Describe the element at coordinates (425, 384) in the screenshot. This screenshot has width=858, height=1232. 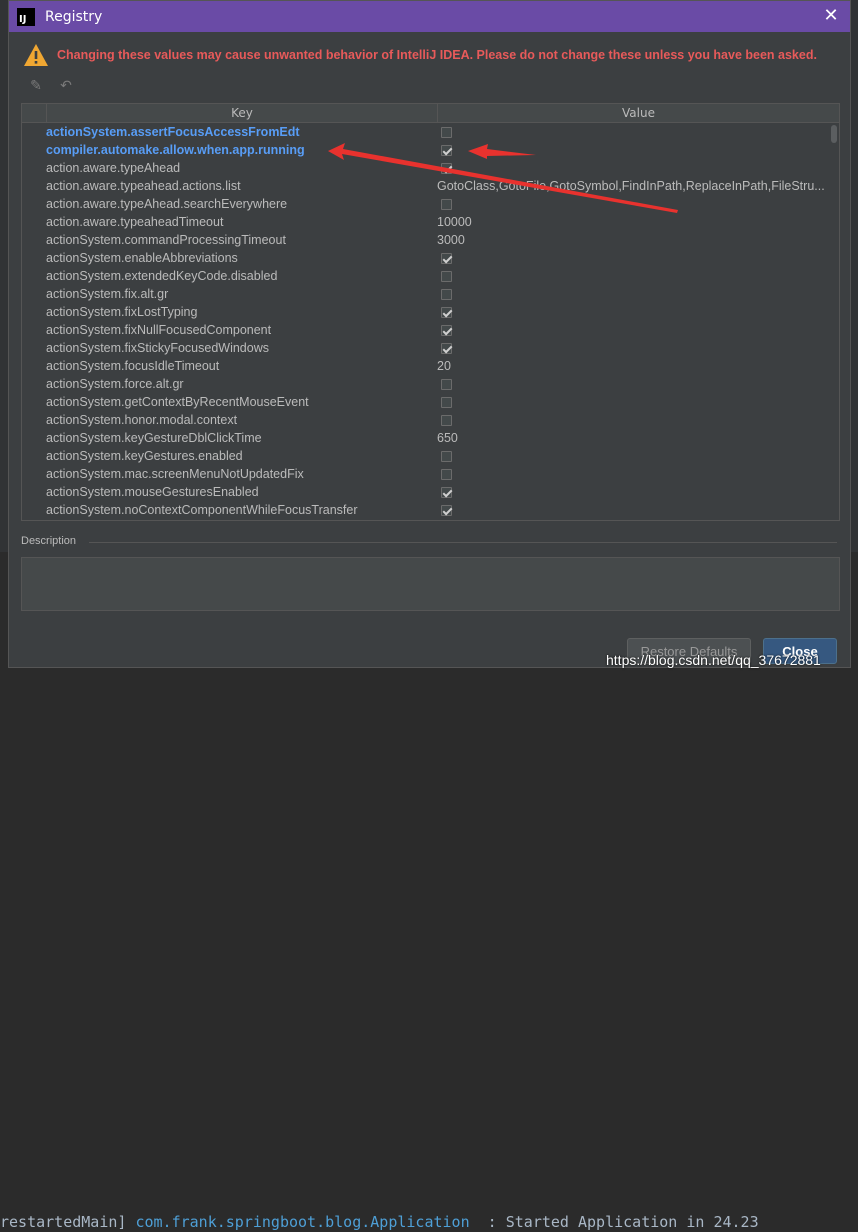
I see `table-row: actionSystem.force.alt.gr` at that location.